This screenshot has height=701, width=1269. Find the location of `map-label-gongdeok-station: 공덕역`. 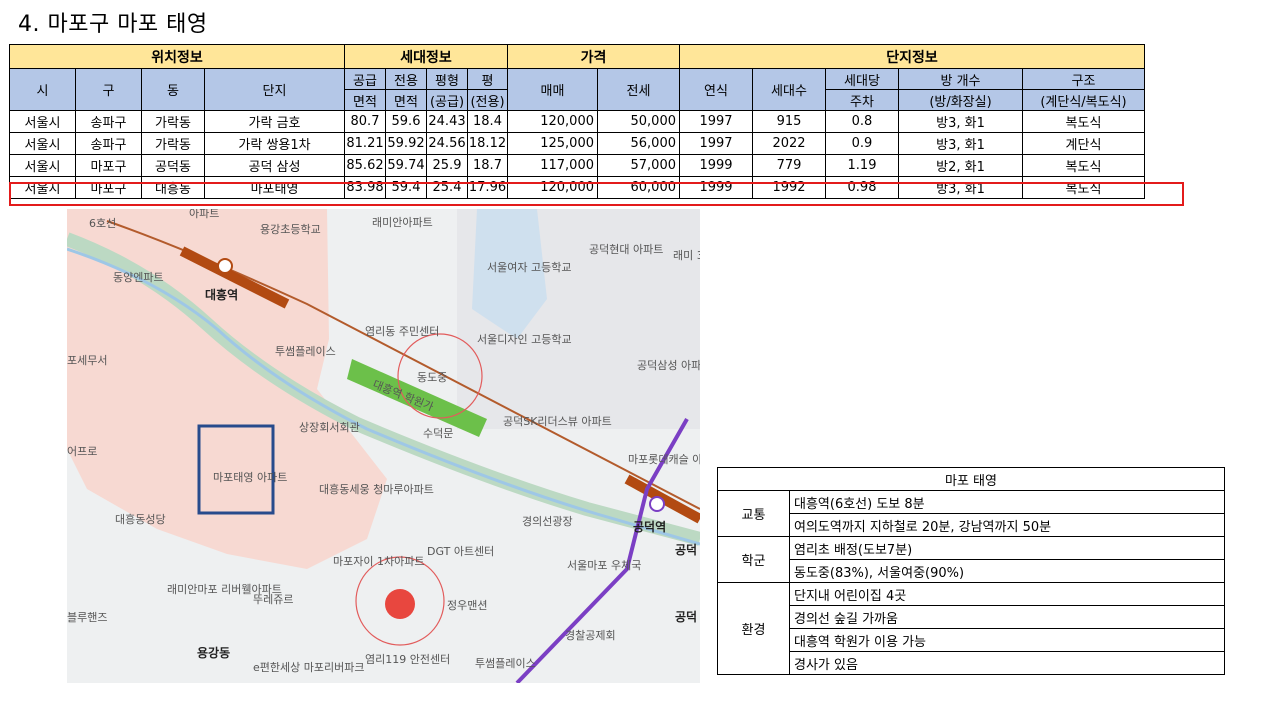

map-label-gongdeok-station: 공덕역 is located at coordinates (649, 526).